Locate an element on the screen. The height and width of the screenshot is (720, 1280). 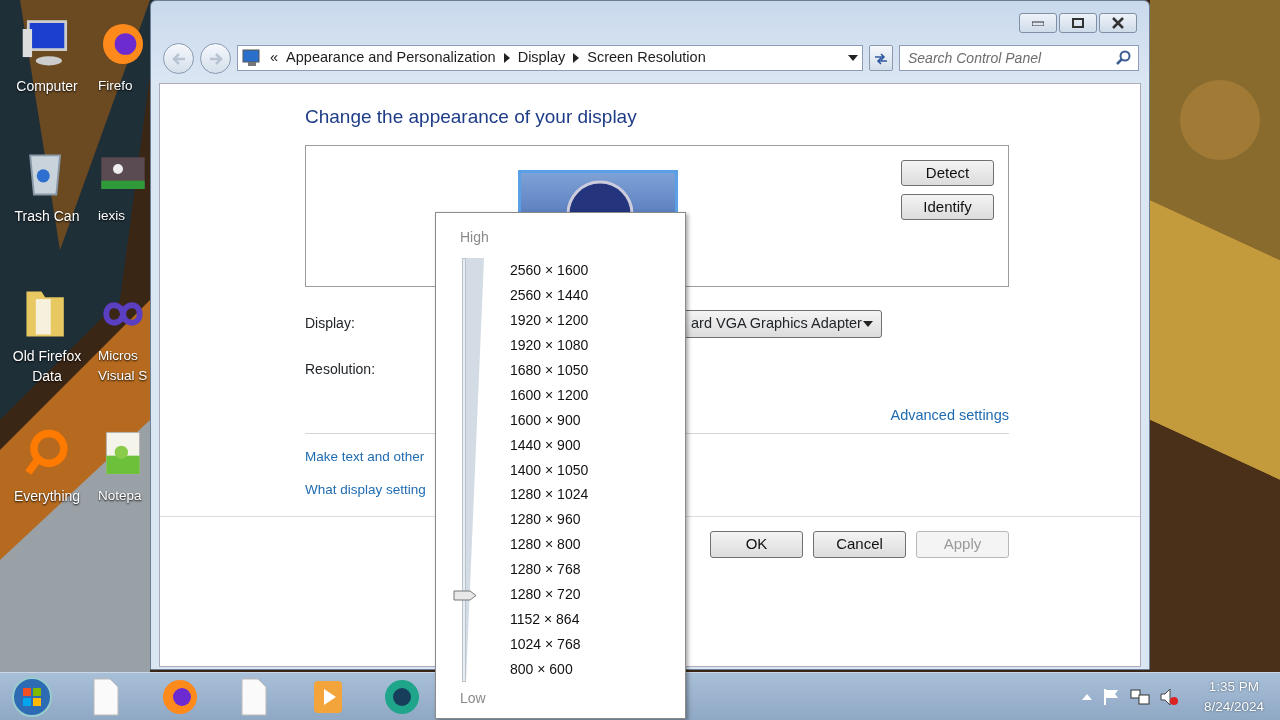
close-button is located at coordinates (1118, 23).